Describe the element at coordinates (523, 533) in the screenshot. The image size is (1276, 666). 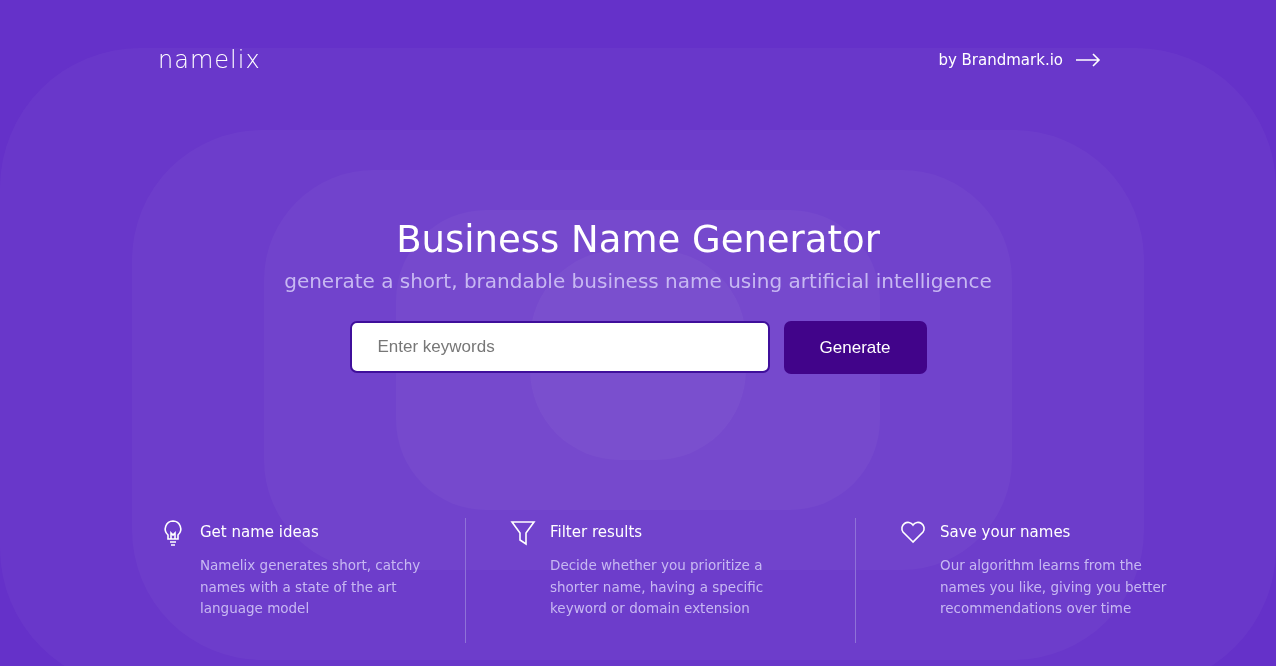
I see `filter-icon` at that location.